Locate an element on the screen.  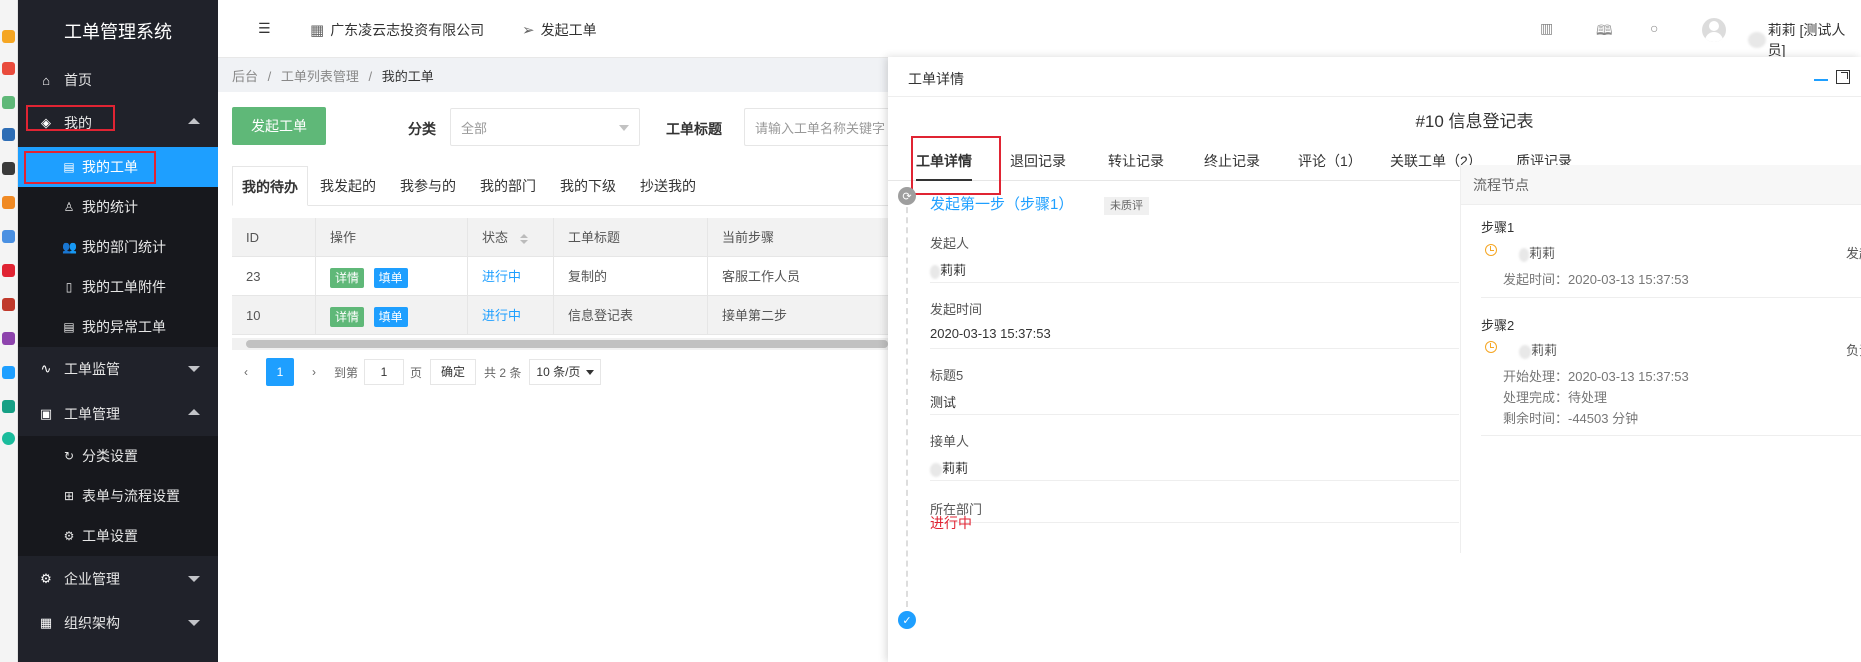
breadcrumb-mid: 工单列表管理 is located at coordinates (320, 76).